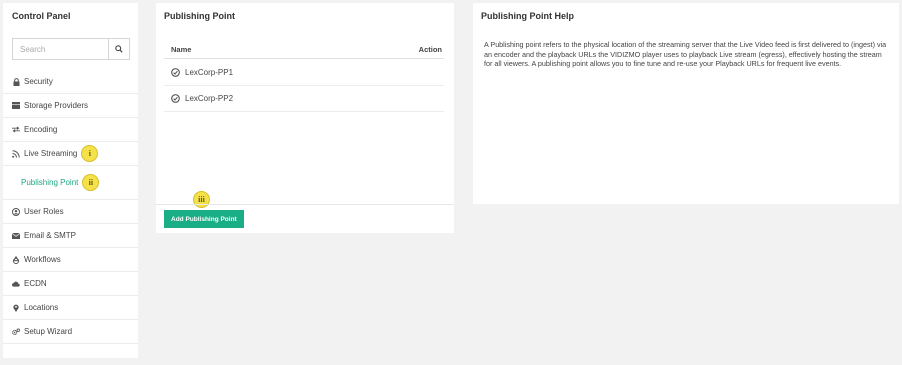  I want to click on sidebar-item-label: Workflows, so click(42, 259).